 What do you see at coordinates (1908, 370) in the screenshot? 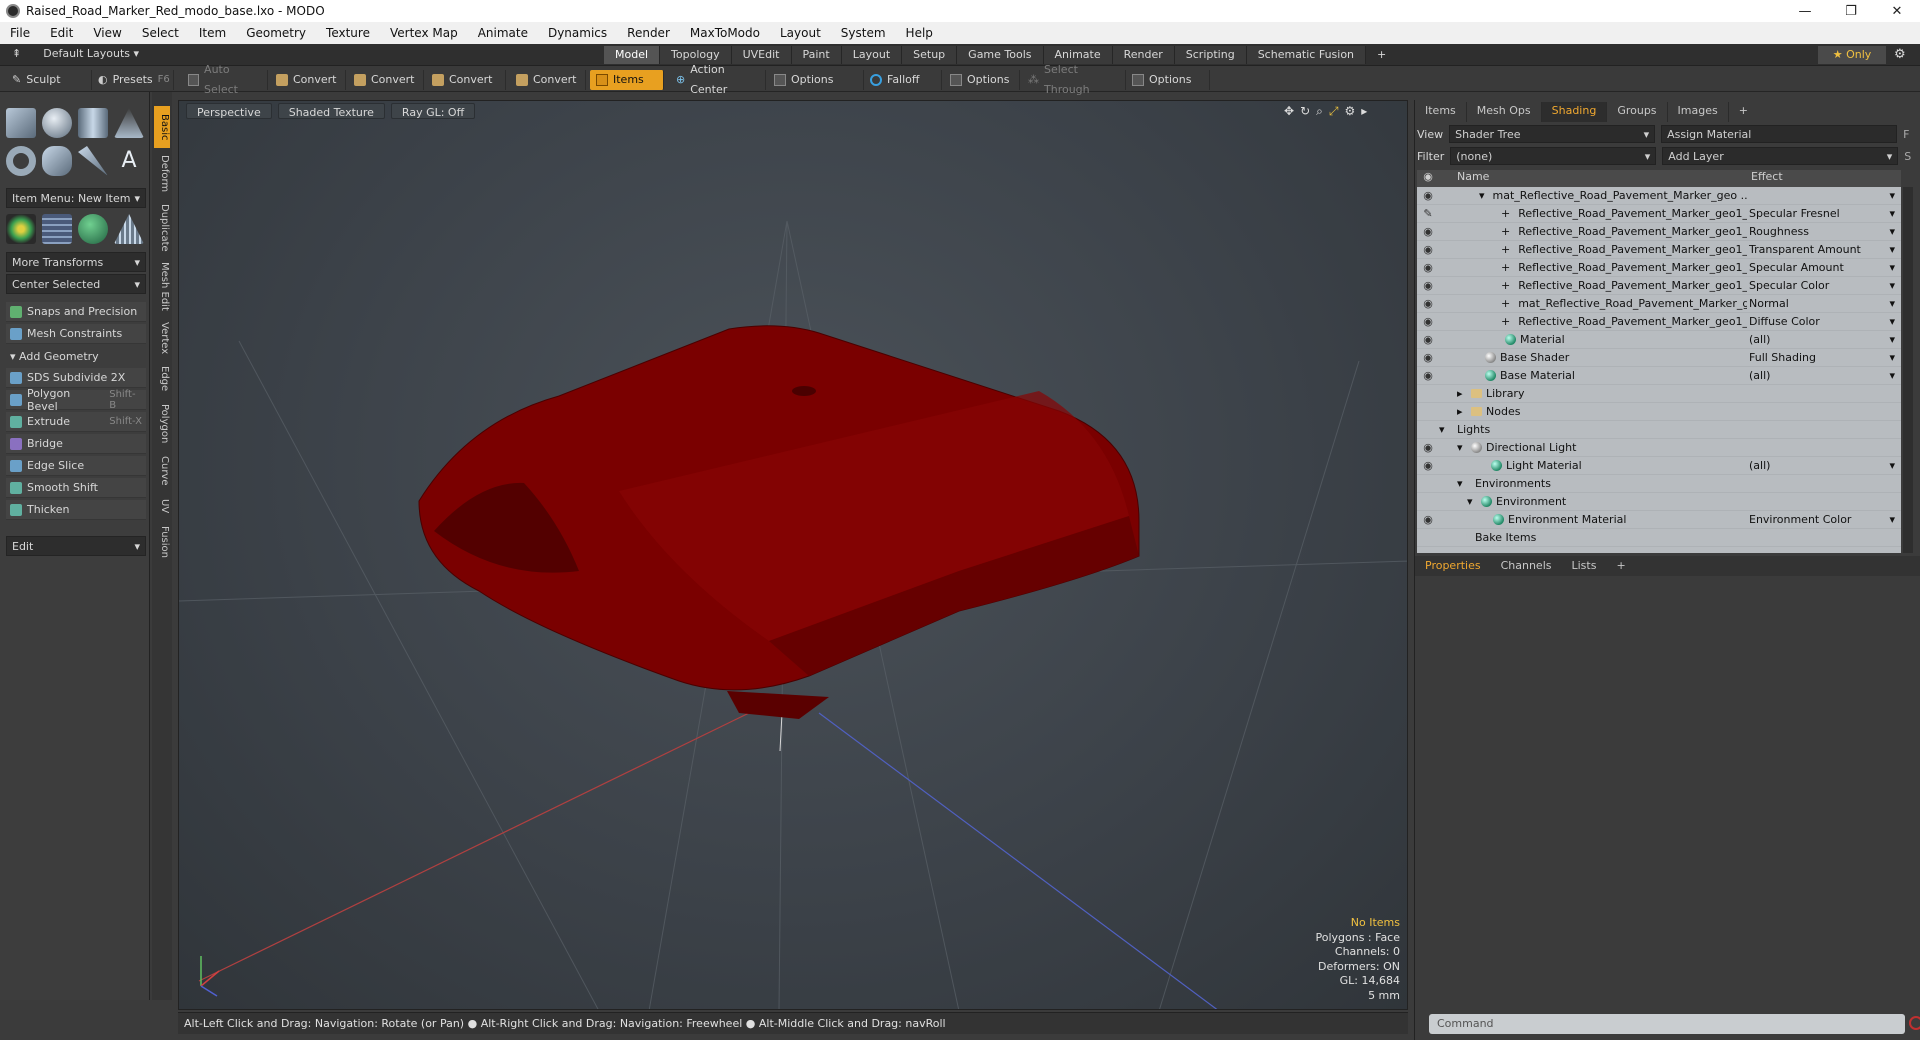
I see `shader-tree-scrollbar` at bounding box center [1908, 370].